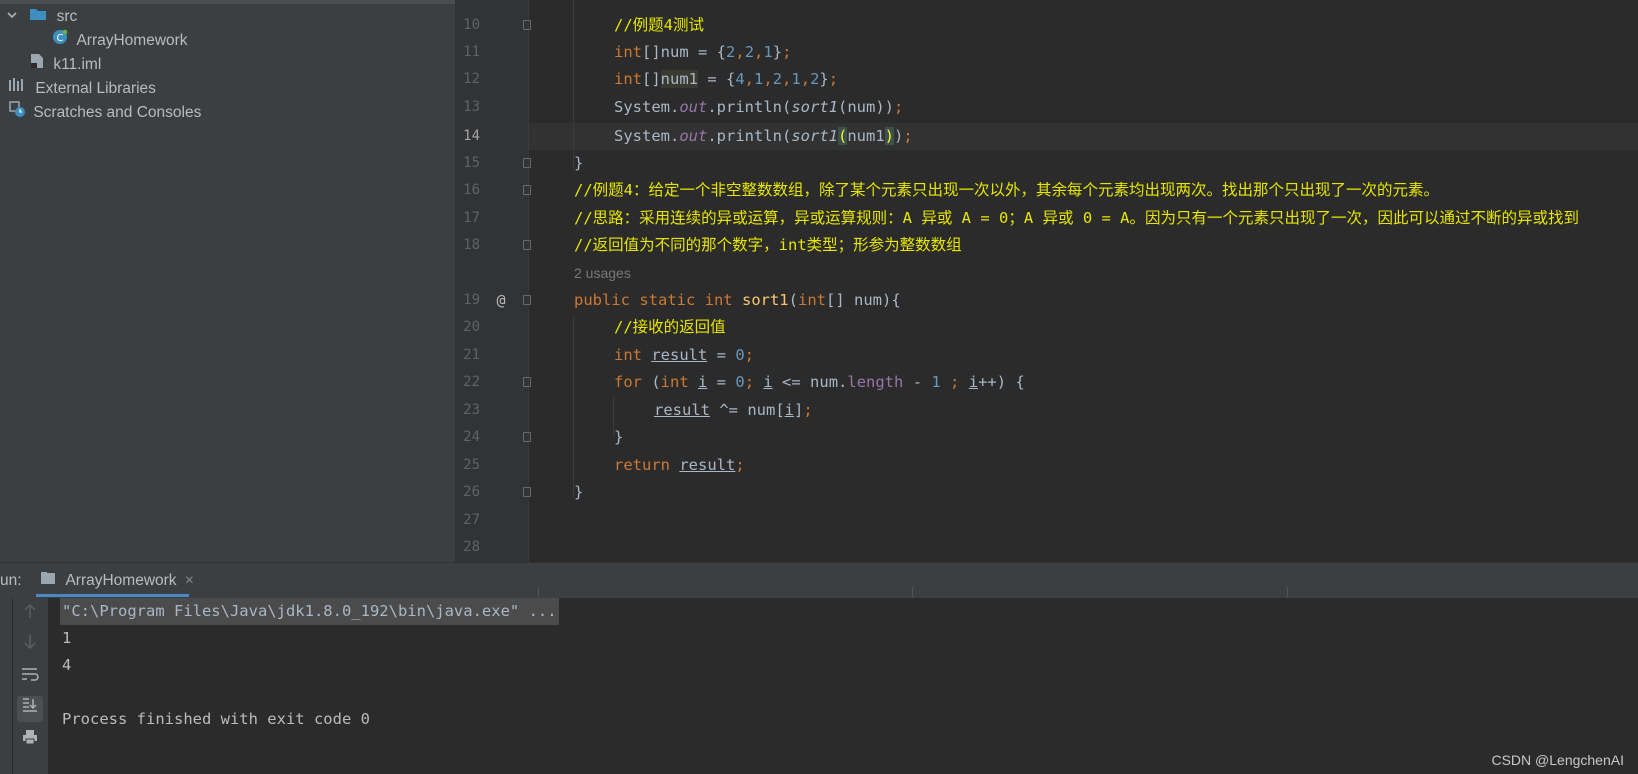  I want to click on run-tab-arrayhomework: ArrayHomework ×, so click(117, 580).